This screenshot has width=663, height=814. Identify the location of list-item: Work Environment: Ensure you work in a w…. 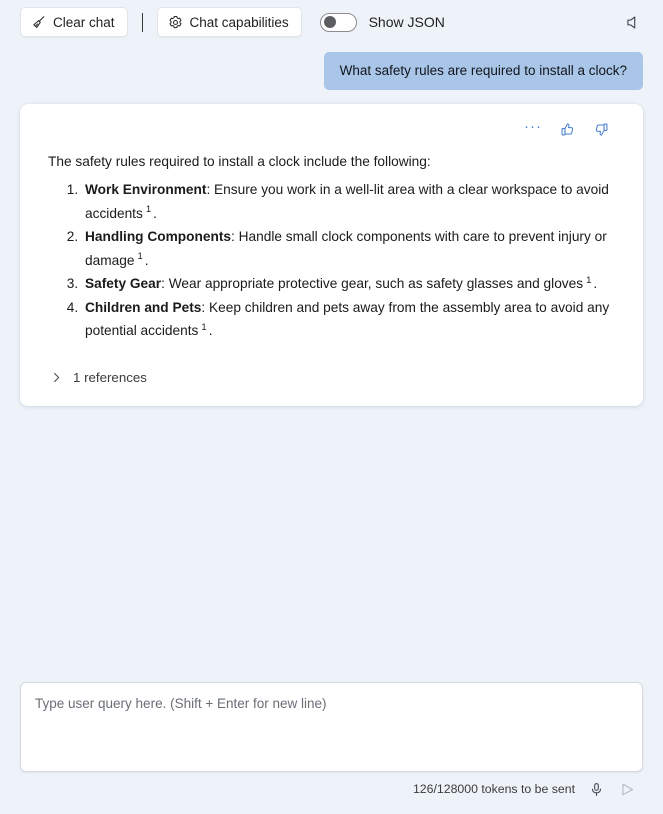
(352, 201).